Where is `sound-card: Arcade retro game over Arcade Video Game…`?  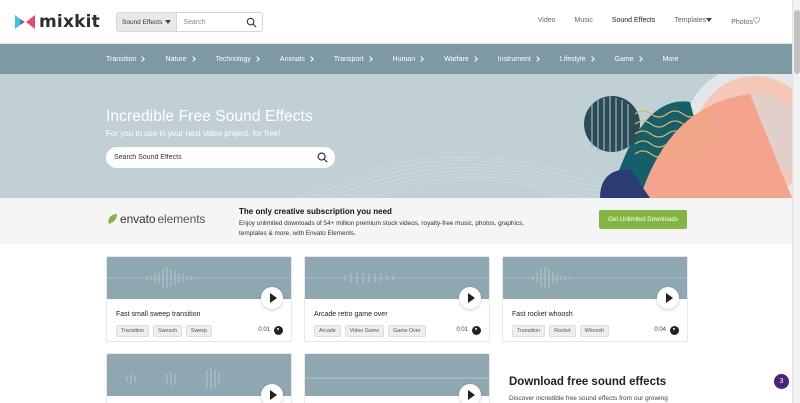 sound-card: Arcade retro game over Arcade Video Game… is located at coordinates (397, 299).